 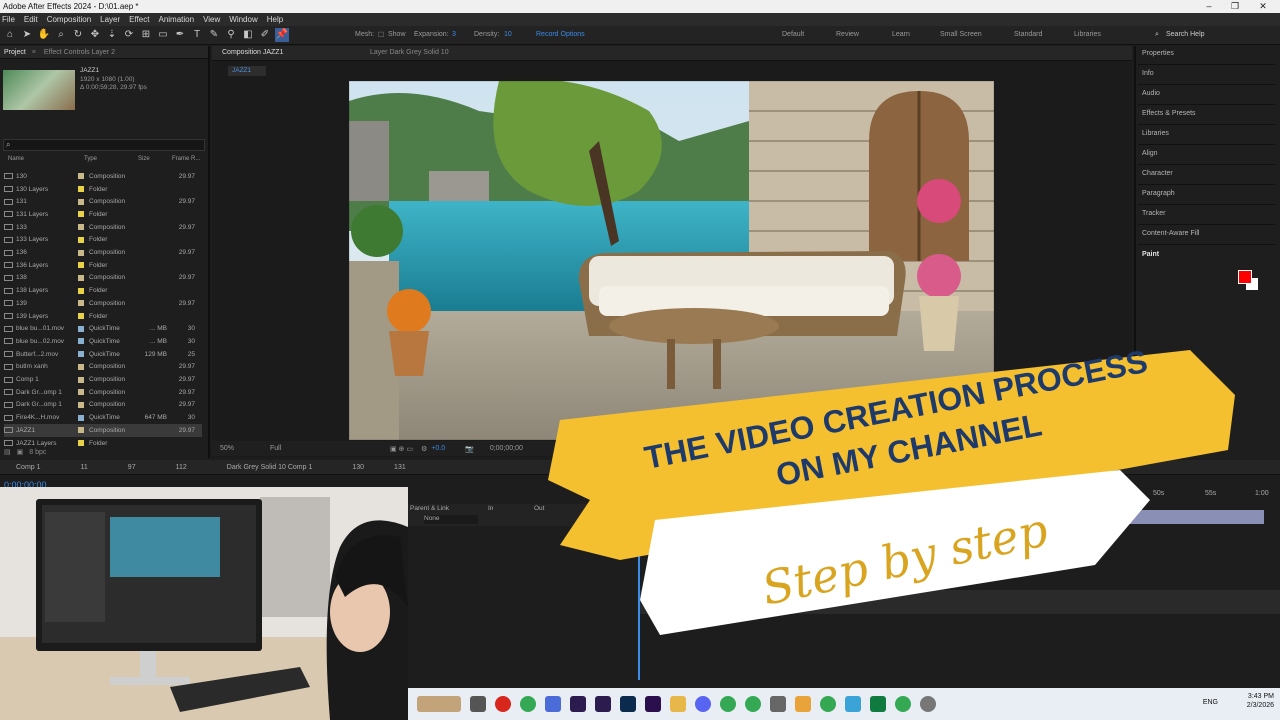 I want to click on brush-tool-icon: ✎, so click(x=214, y=35).